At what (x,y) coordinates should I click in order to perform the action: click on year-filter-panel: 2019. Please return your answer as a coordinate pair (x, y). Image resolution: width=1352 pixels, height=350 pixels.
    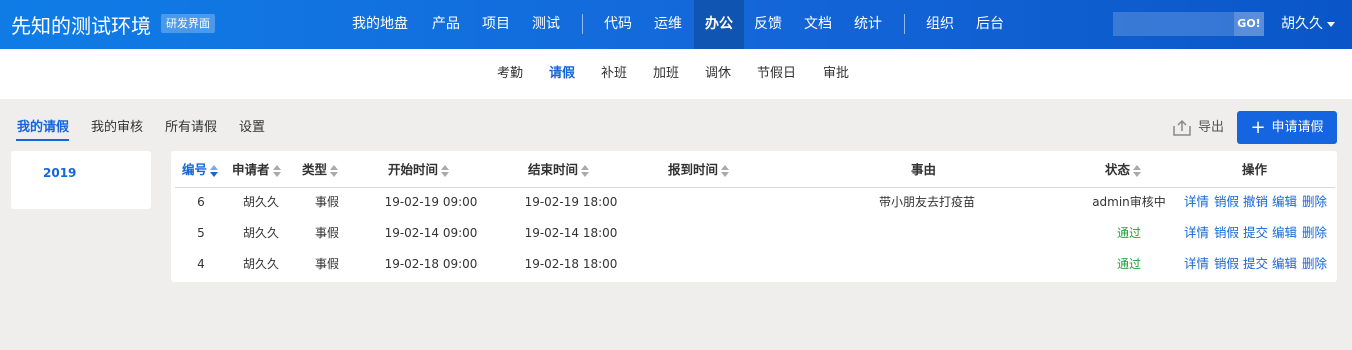
    Looking at the image, I should click on (81, 180).